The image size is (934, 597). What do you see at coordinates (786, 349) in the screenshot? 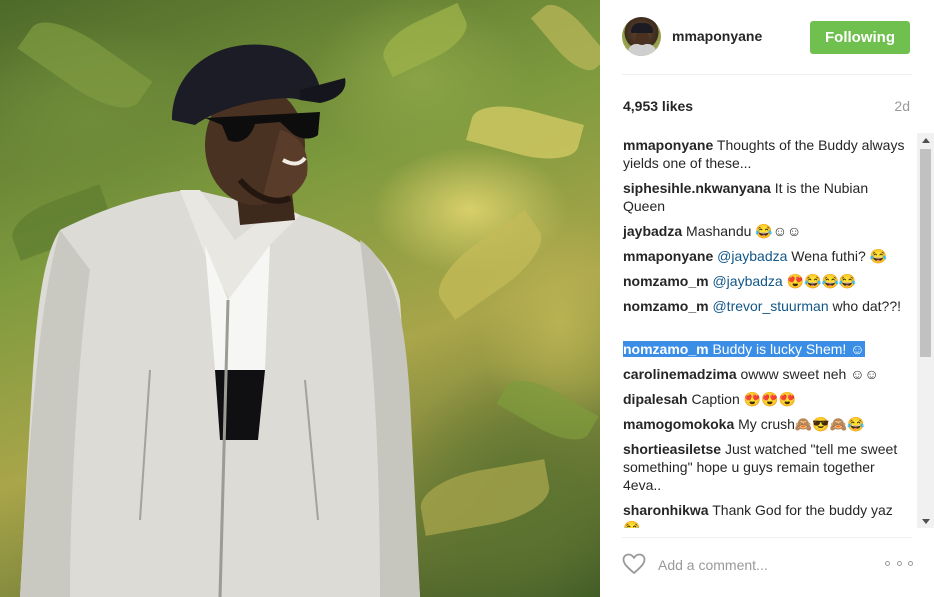
I see `comment-text: Buddy is lucky Shem! ☺` at bounding box center [786, 349].